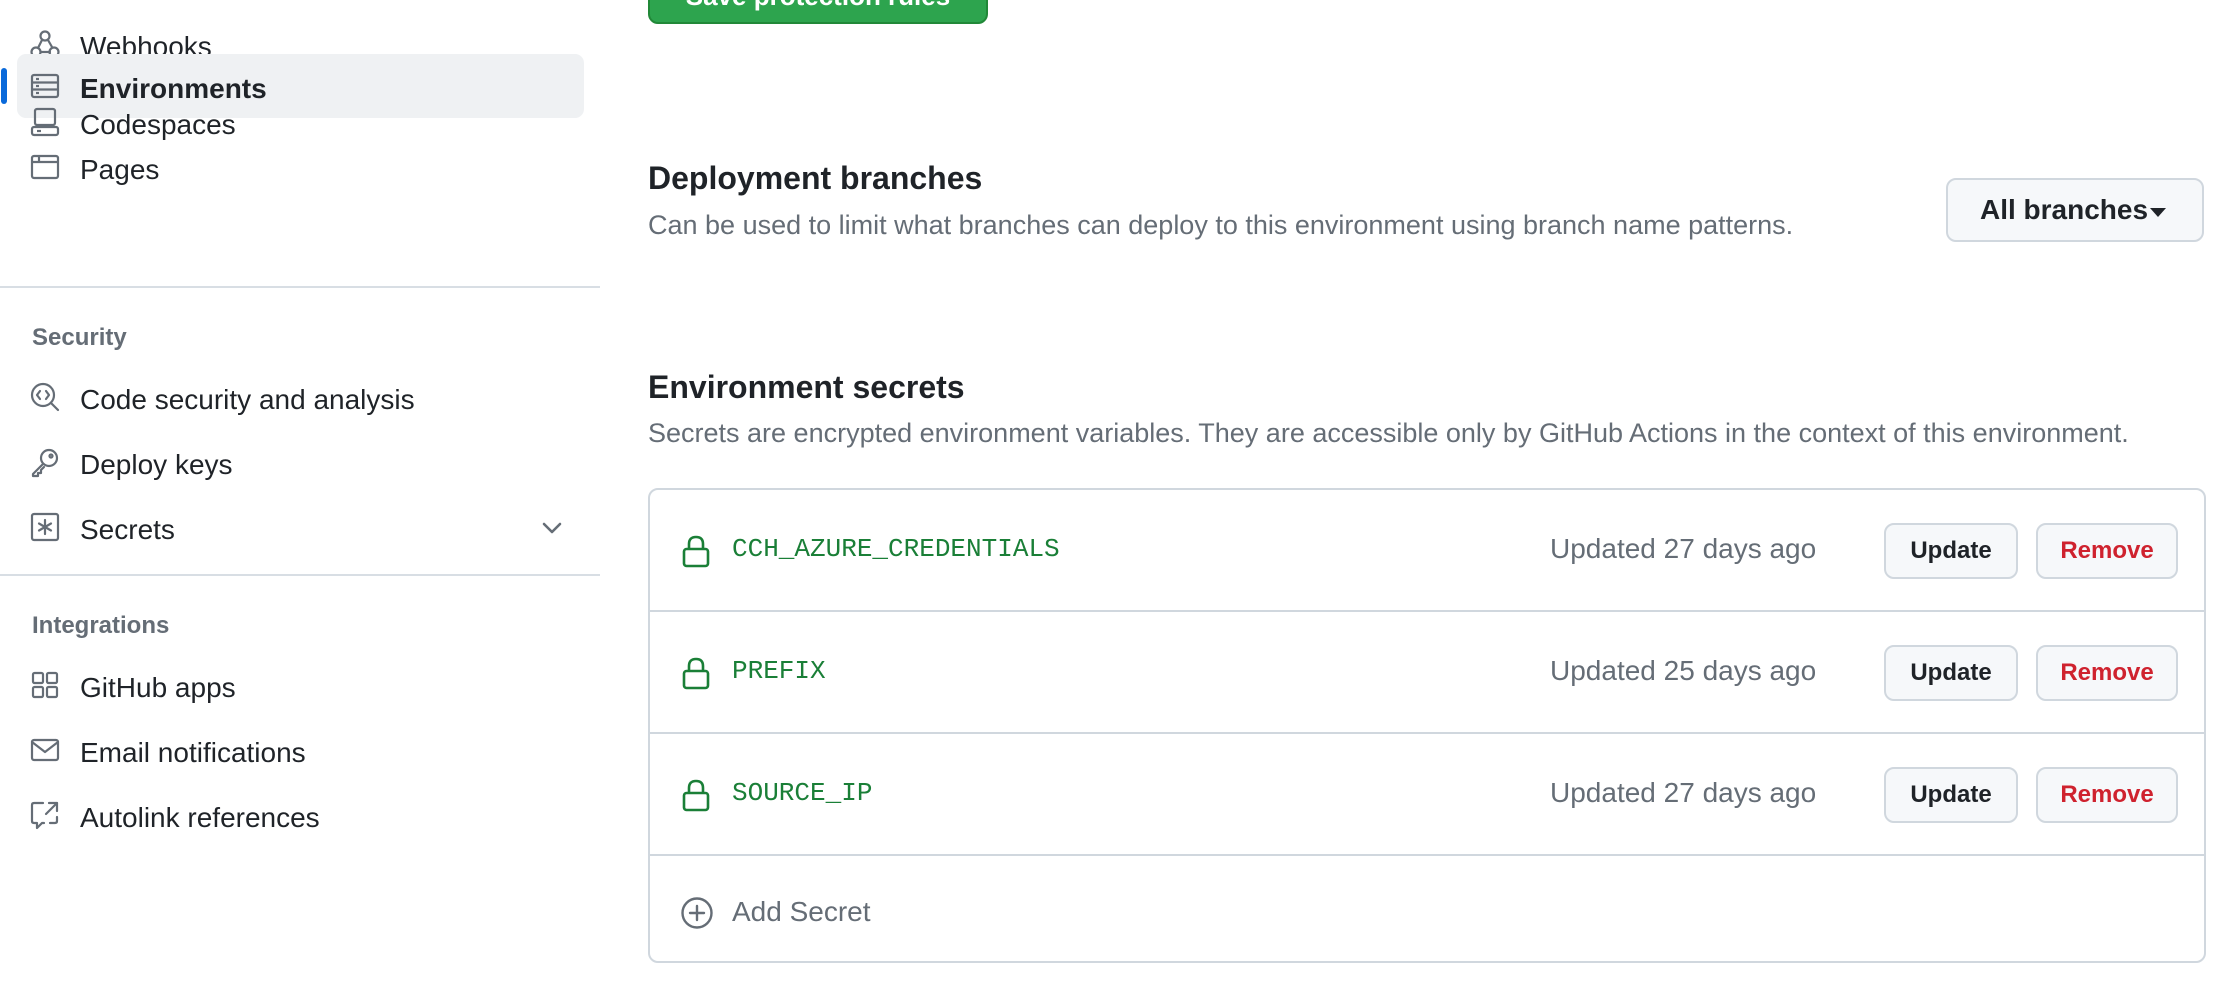 The image size is (2228, 990). What do you see at coordinates (2158, 212) in the screenshot?
I see `caret-down-icon` at bounding box center [2158, 212].